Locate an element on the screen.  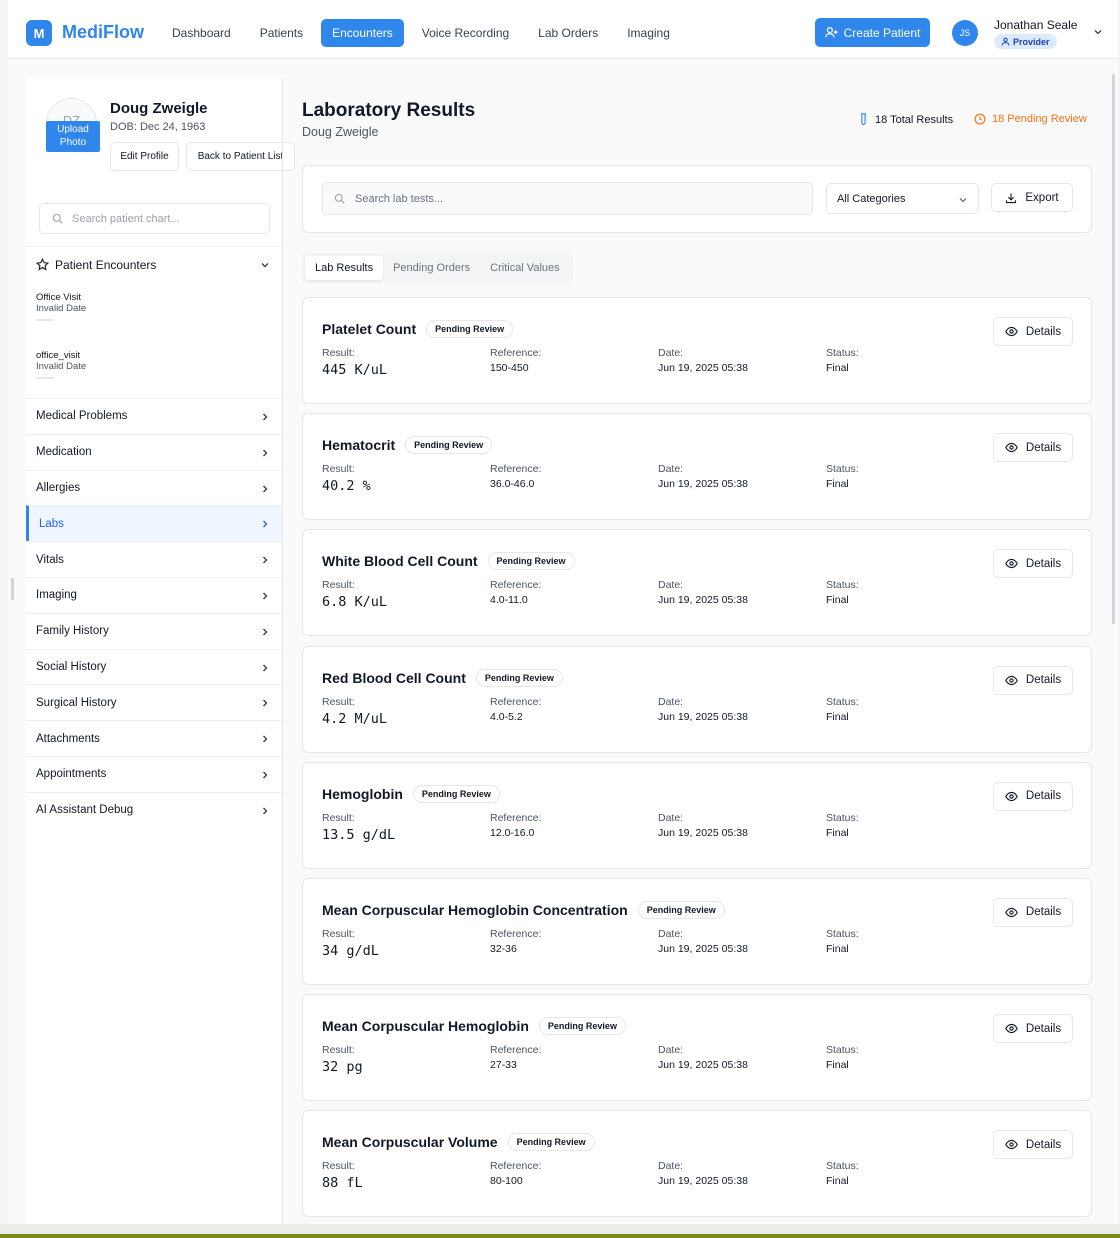
date-value: Jun 19, 2025 05:38 is located at coordinates (703, 716).